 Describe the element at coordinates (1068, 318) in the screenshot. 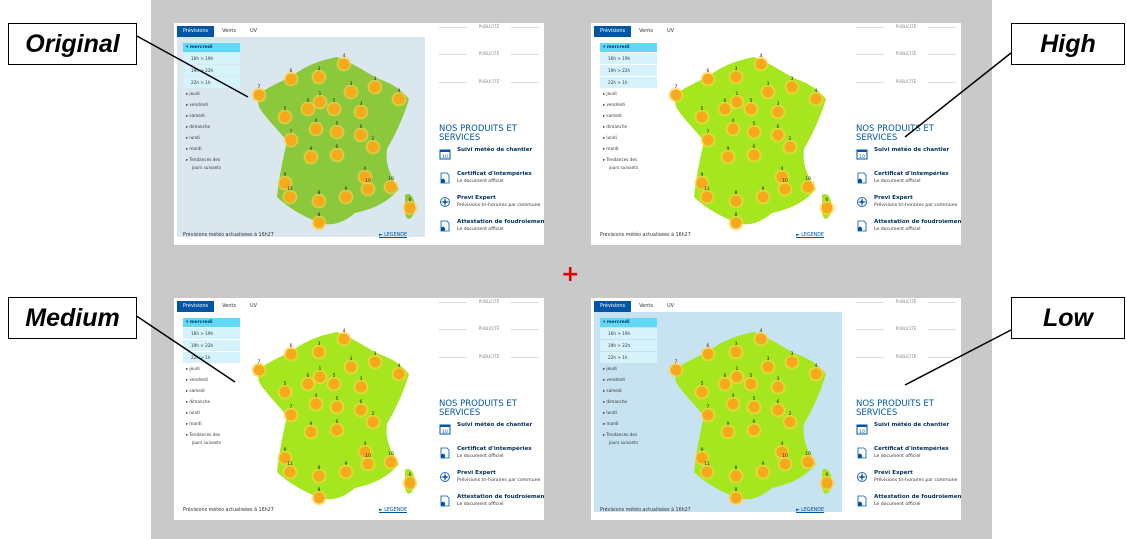

I see `low-callout: Low` at that location.